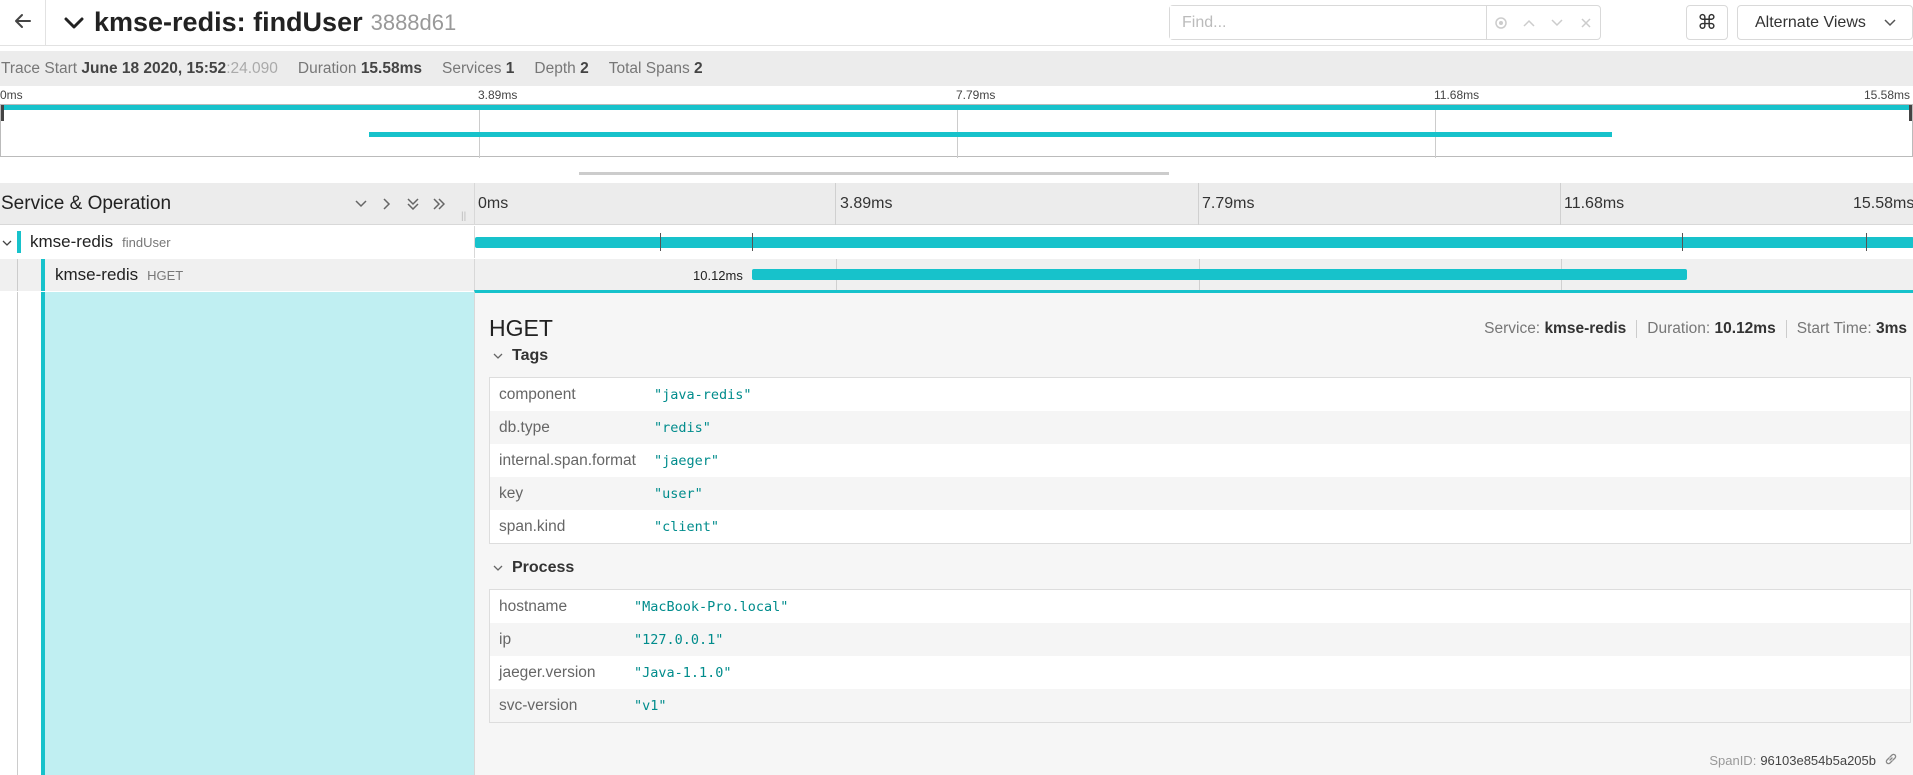 The width and height of the screenshot is (1913, 775). What do you see at coordinates (1200, 427) in the screenshot?
I see `tag-row: db.type "redis"` at bounding box center [1200, 427].